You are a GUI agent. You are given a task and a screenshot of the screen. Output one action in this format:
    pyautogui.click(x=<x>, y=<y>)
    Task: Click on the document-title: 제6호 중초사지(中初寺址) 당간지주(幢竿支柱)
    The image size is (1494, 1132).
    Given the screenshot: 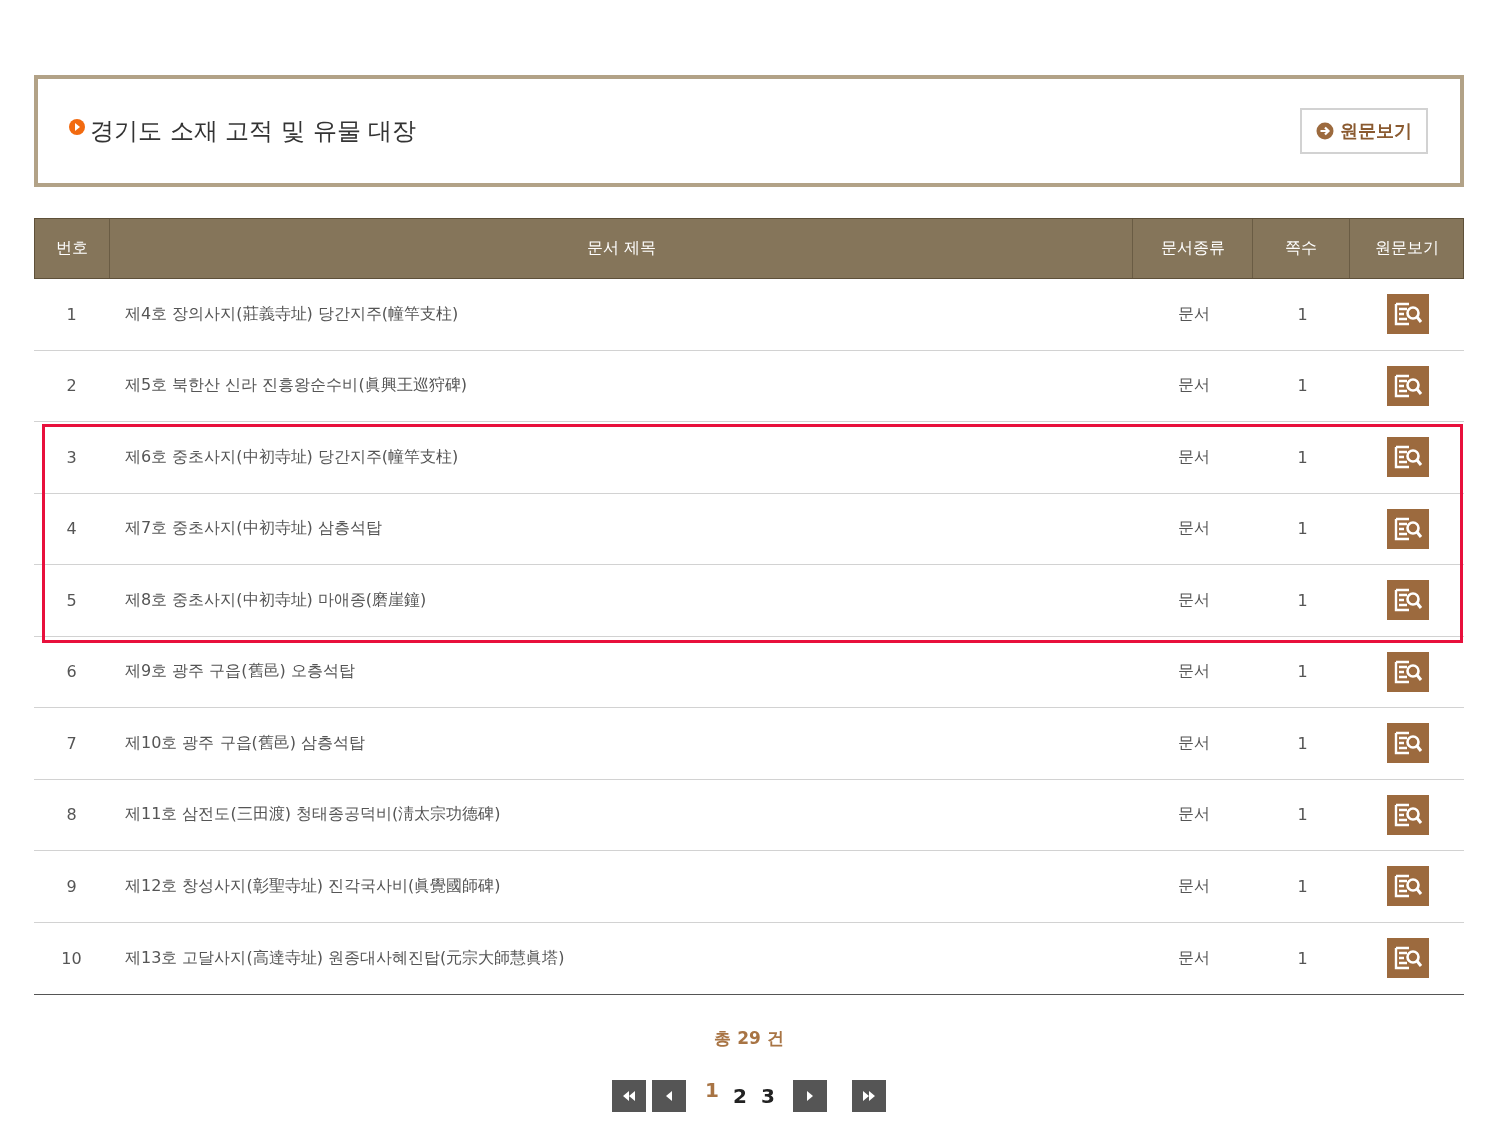 What is the action you would take?
    pyautogui.click(x=292, y=457)
    